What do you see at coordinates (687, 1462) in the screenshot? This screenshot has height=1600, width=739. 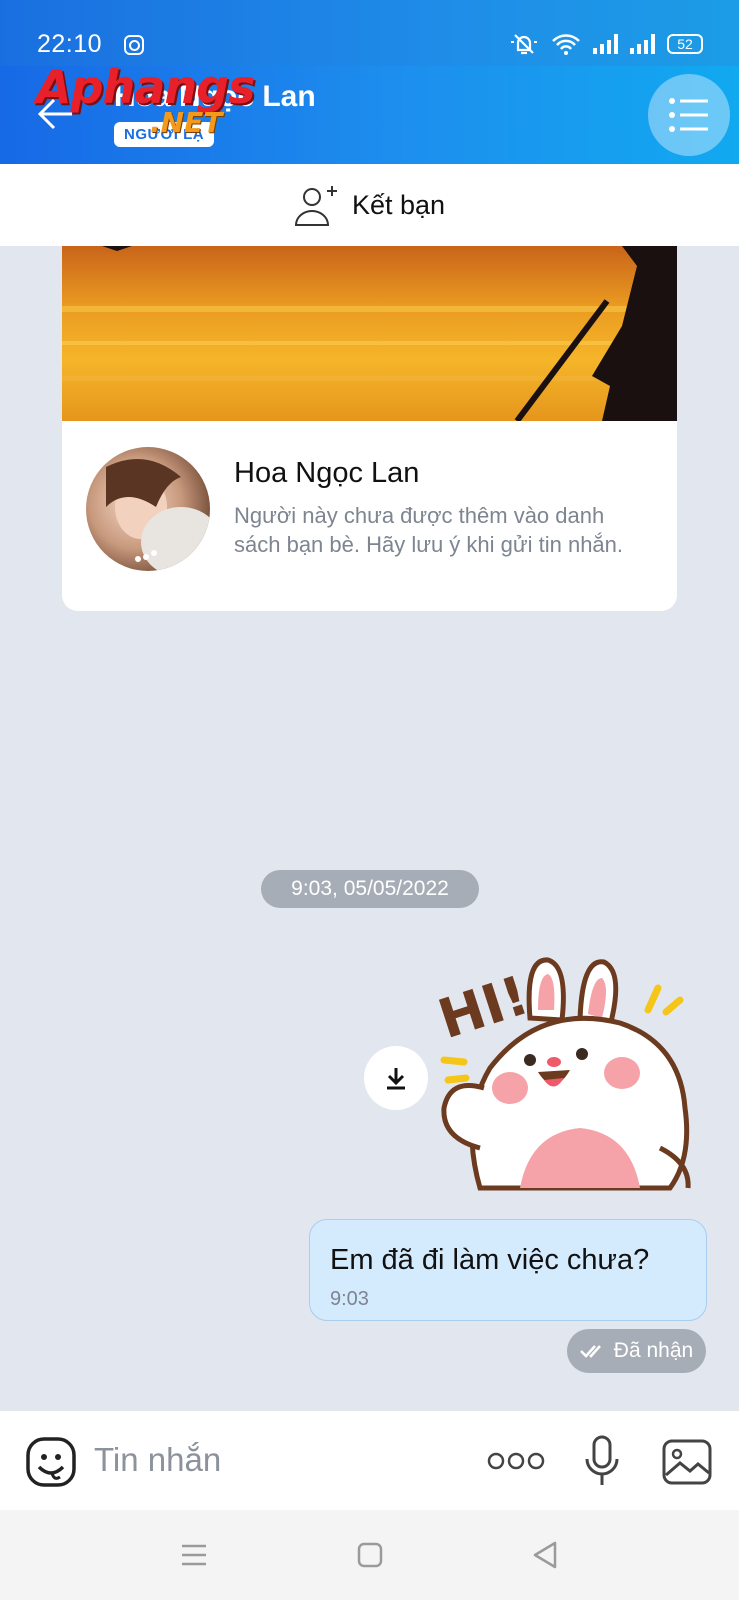 I see `image-gallery-icon` at bounding box center [687, 1462].